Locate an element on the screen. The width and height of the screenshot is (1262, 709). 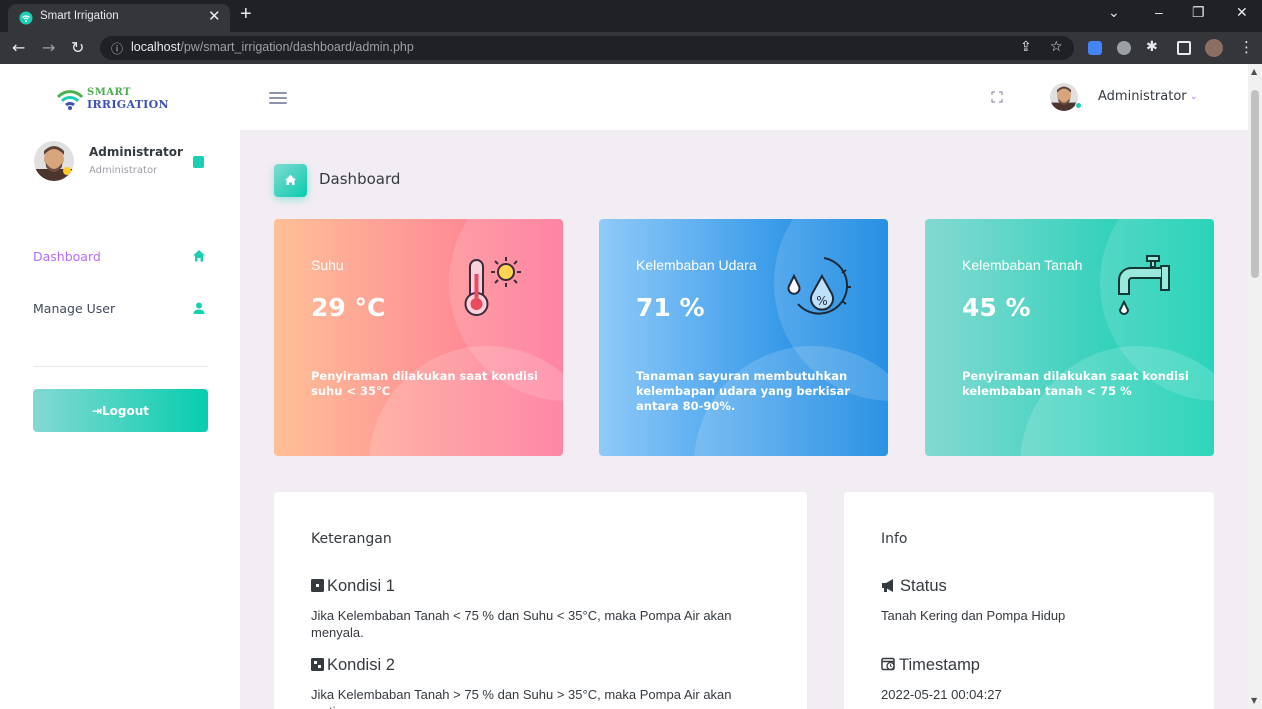
kondisi-2-heading: Kondisi 2 is located at coordinates (353, 665).